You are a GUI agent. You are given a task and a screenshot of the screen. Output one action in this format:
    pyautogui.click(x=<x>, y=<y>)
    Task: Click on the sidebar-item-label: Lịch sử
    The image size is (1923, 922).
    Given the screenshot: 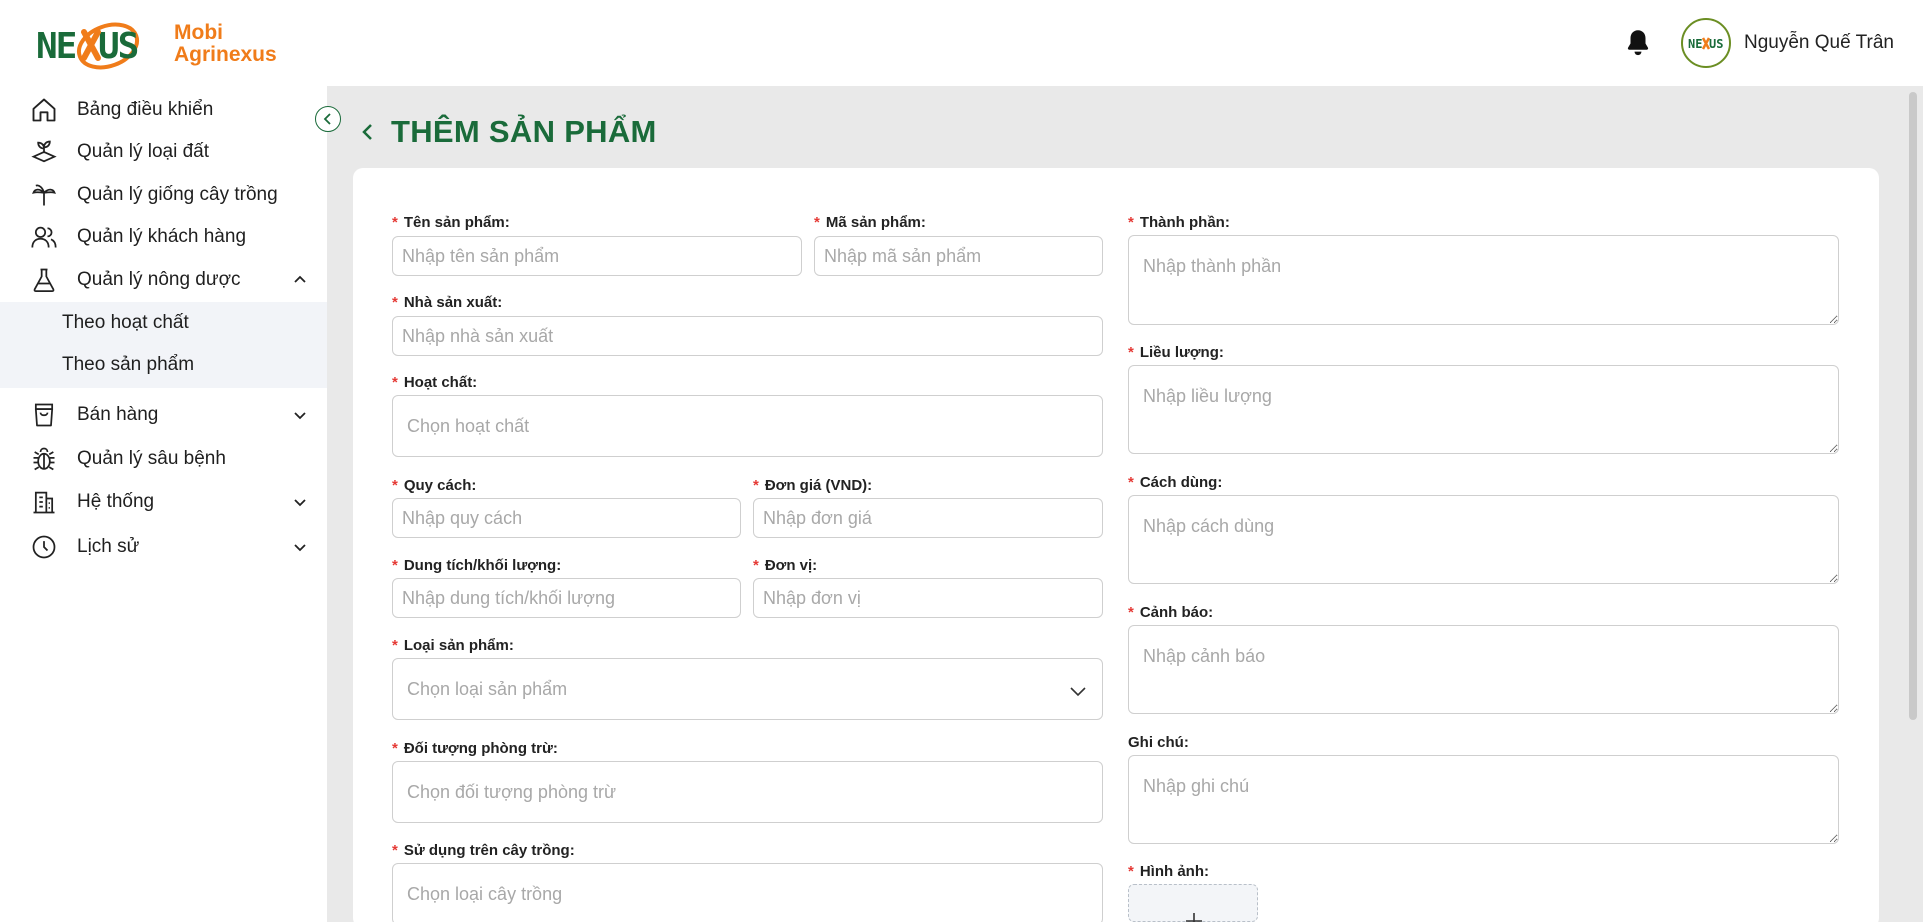 What is the action you would take?
    pyautogui.click(x=108, y=546)
    